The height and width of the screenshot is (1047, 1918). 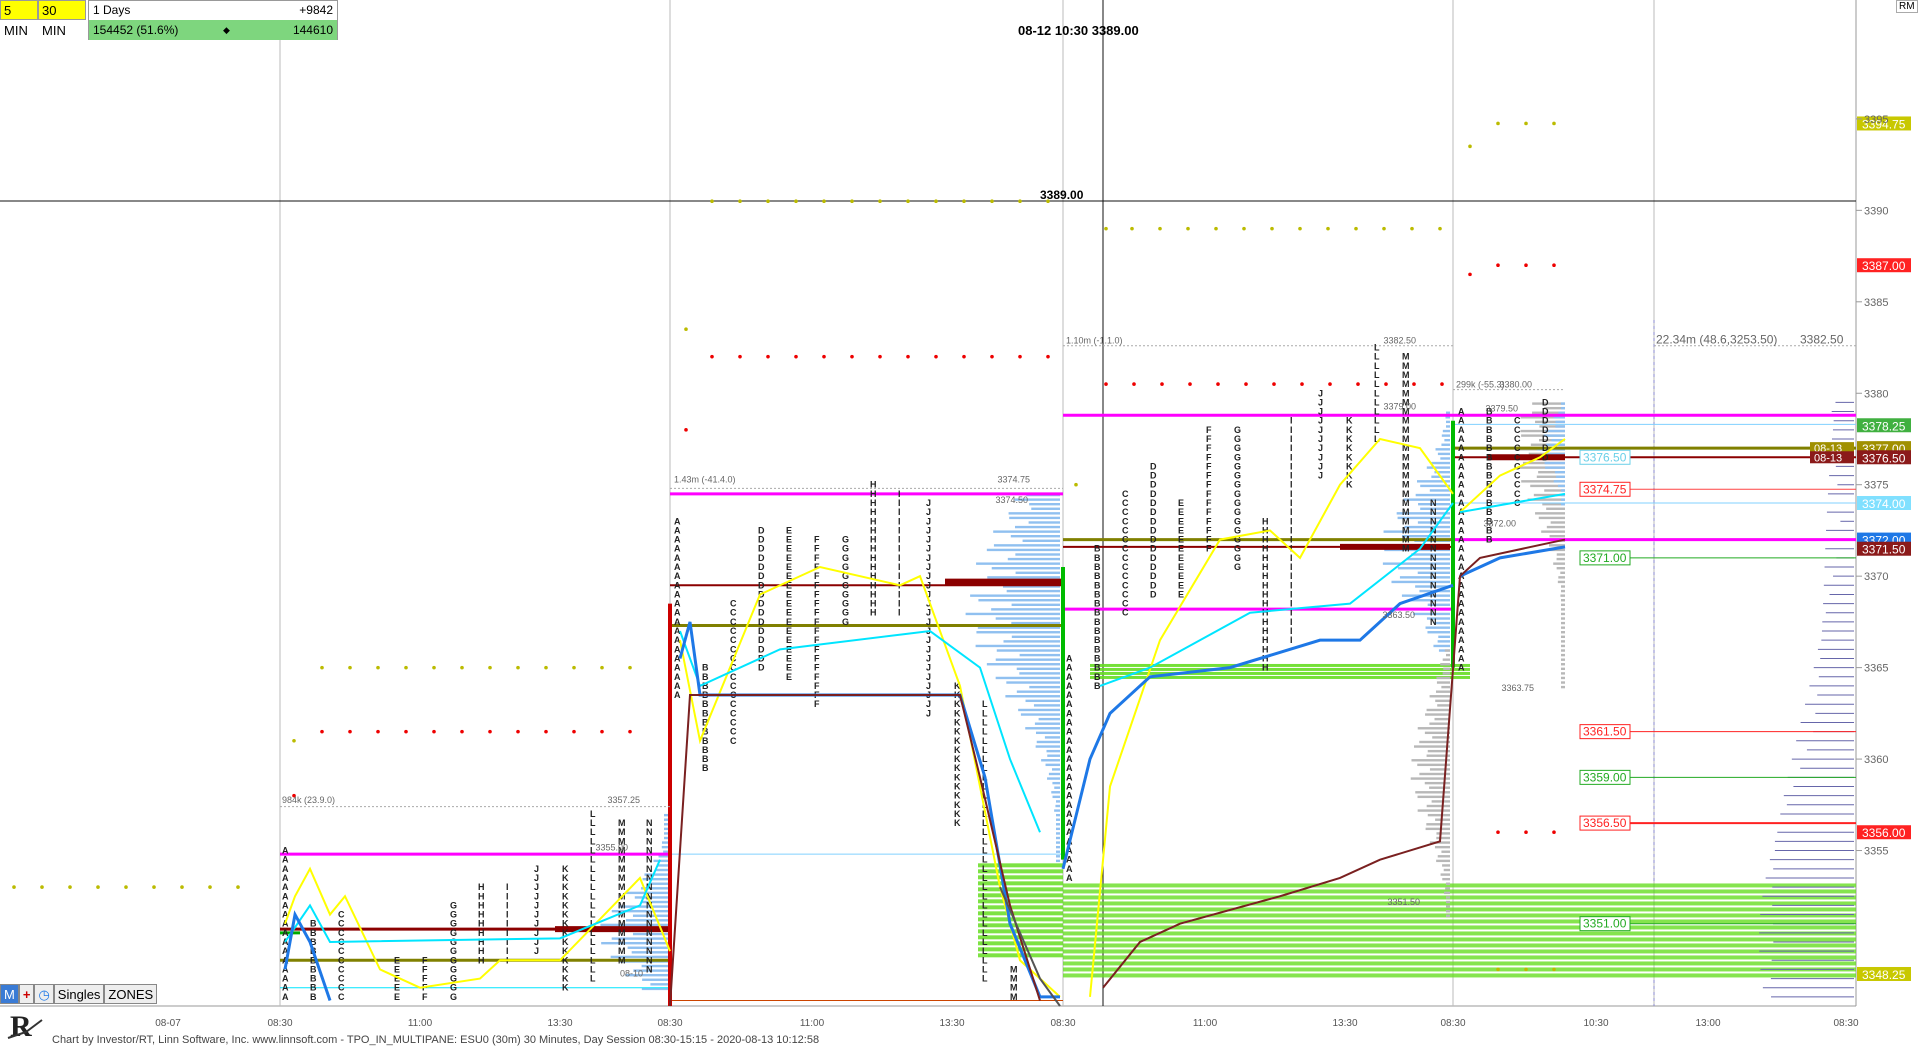 What do you see at coordinates (316, 10) in the screenshot?
I see `stat-delta: +9842` at bounding box center [316, 10].